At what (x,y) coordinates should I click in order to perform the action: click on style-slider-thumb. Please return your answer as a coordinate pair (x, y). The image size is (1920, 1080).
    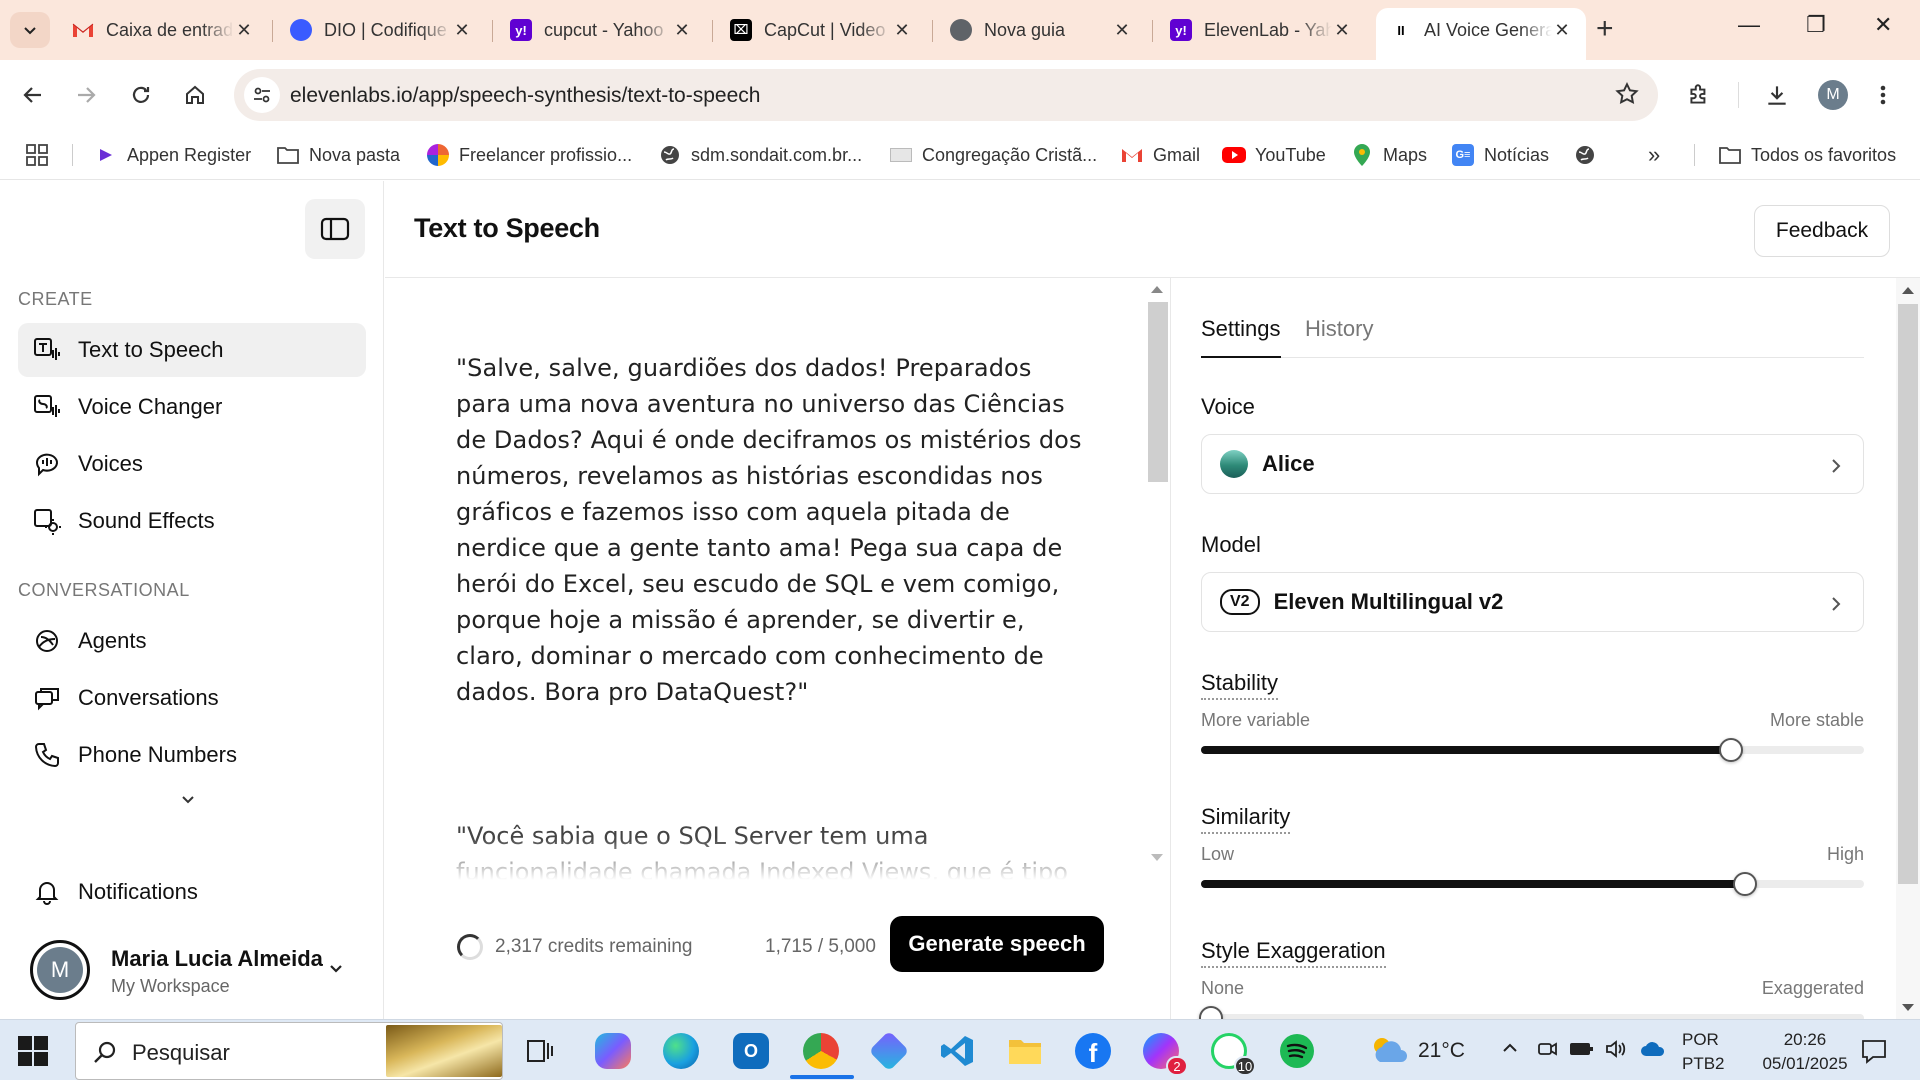
    Looking at the image, I should click on (1211, 1012).